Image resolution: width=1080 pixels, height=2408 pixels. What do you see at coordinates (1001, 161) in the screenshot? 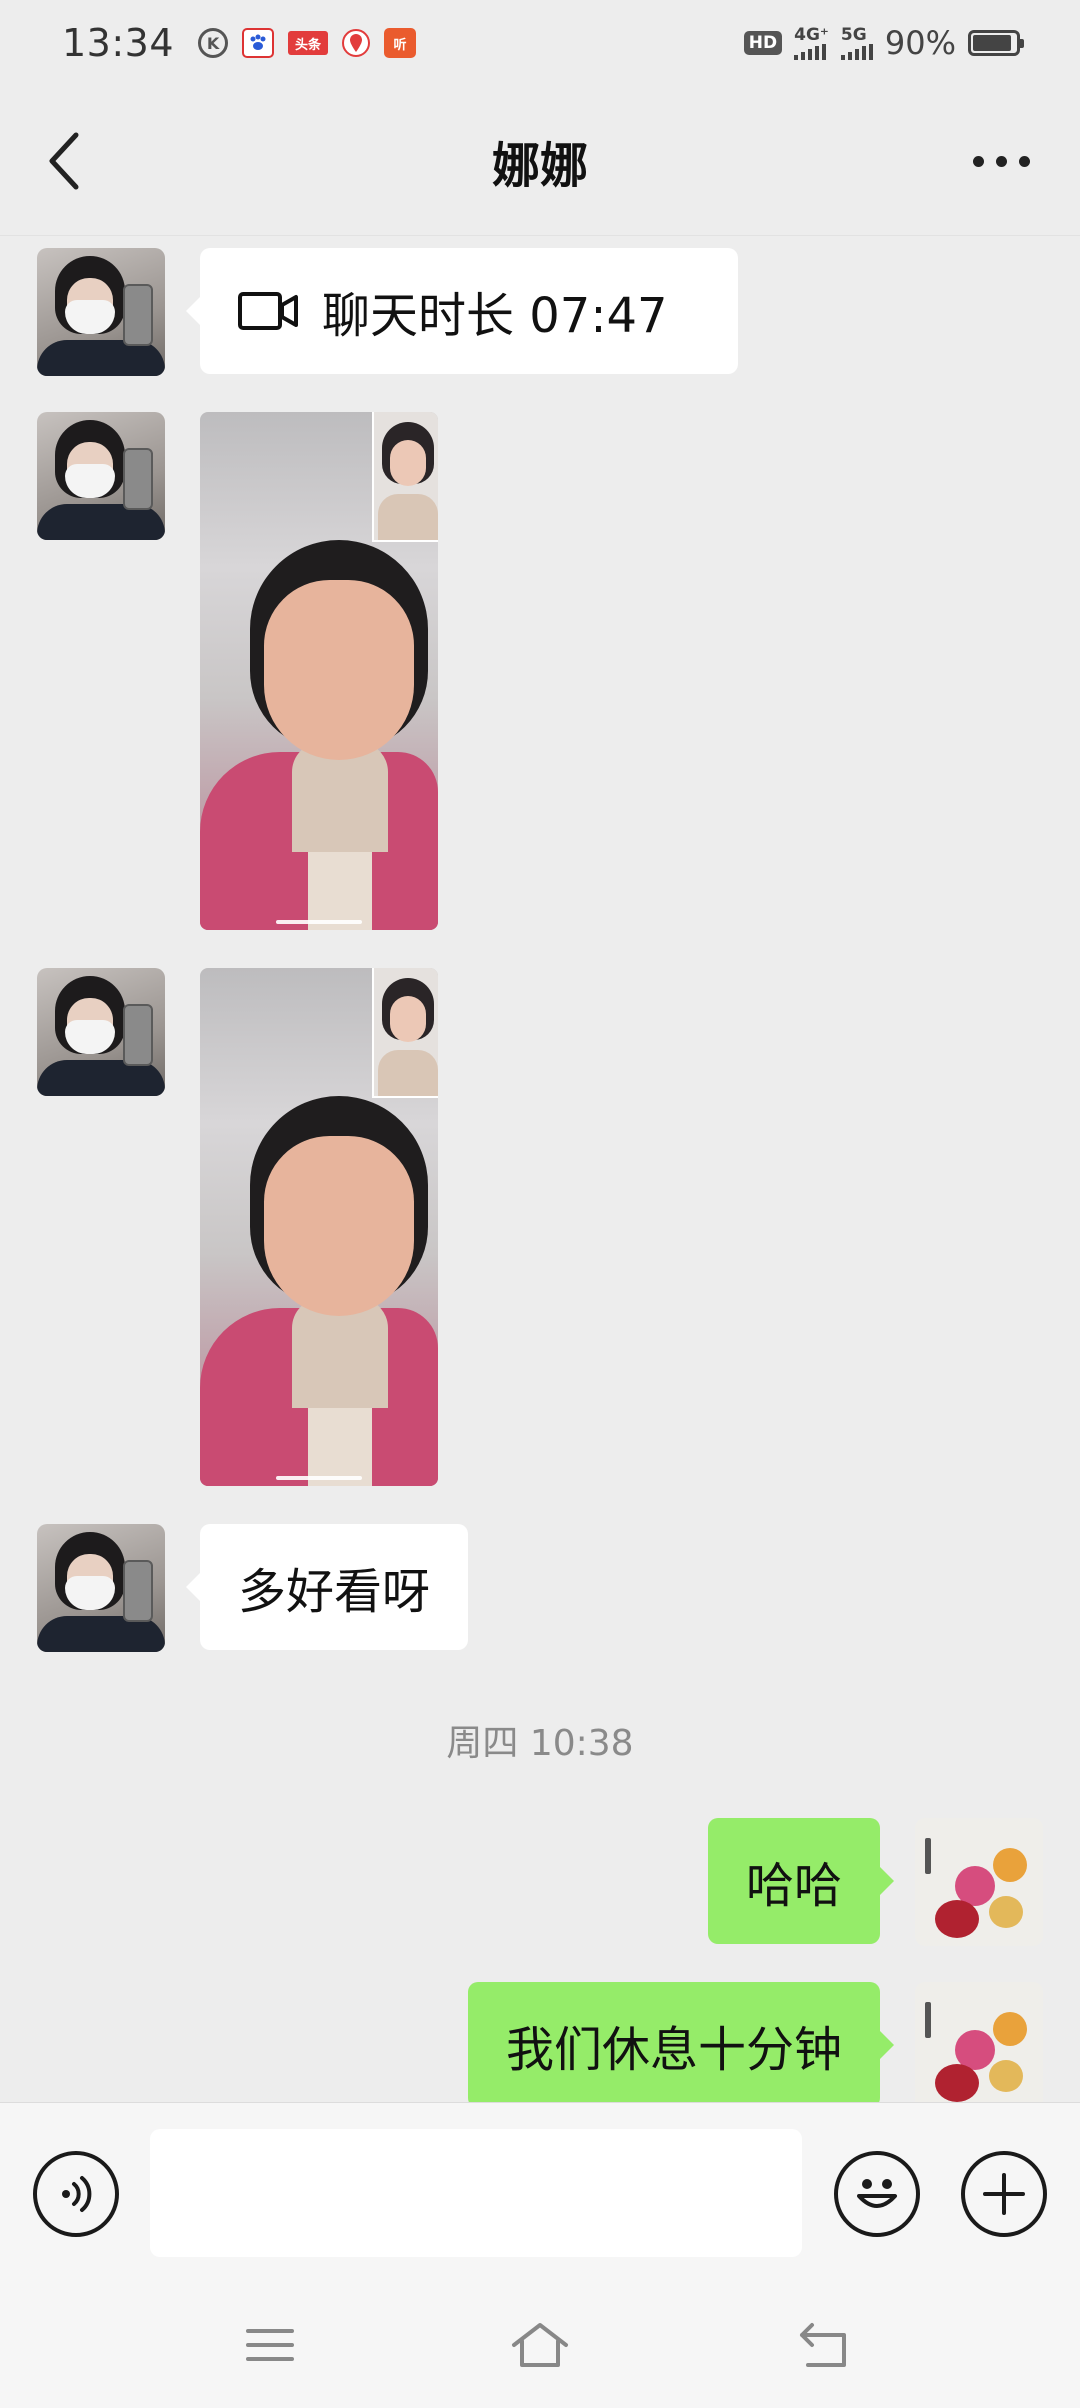
I see `more-button` at bounding box center [1001, 161].